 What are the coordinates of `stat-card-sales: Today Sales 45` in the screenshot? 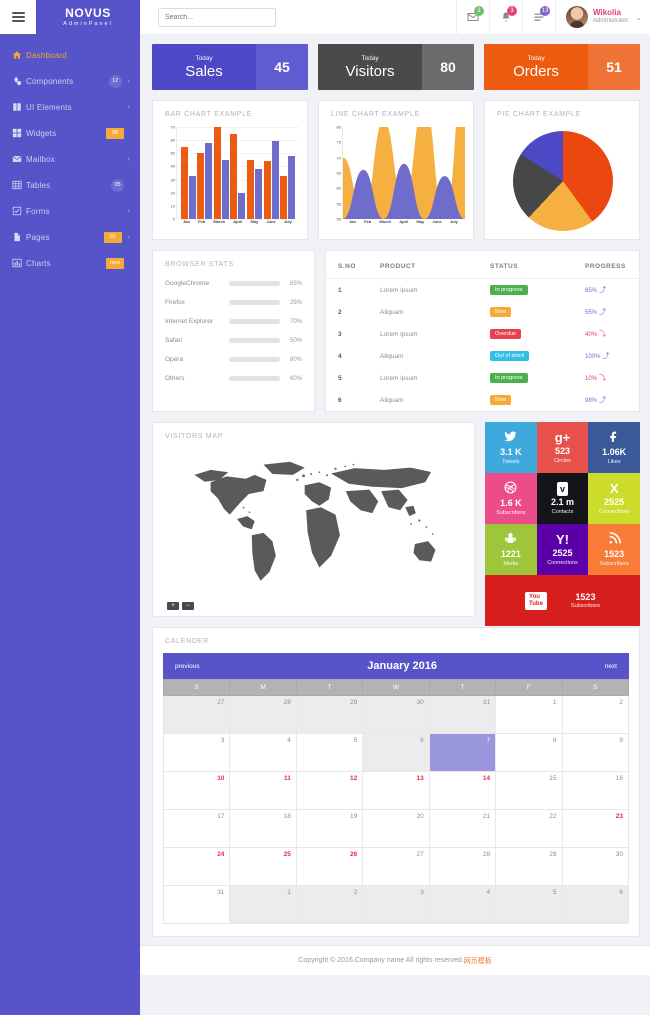 It's located at (230, 67).